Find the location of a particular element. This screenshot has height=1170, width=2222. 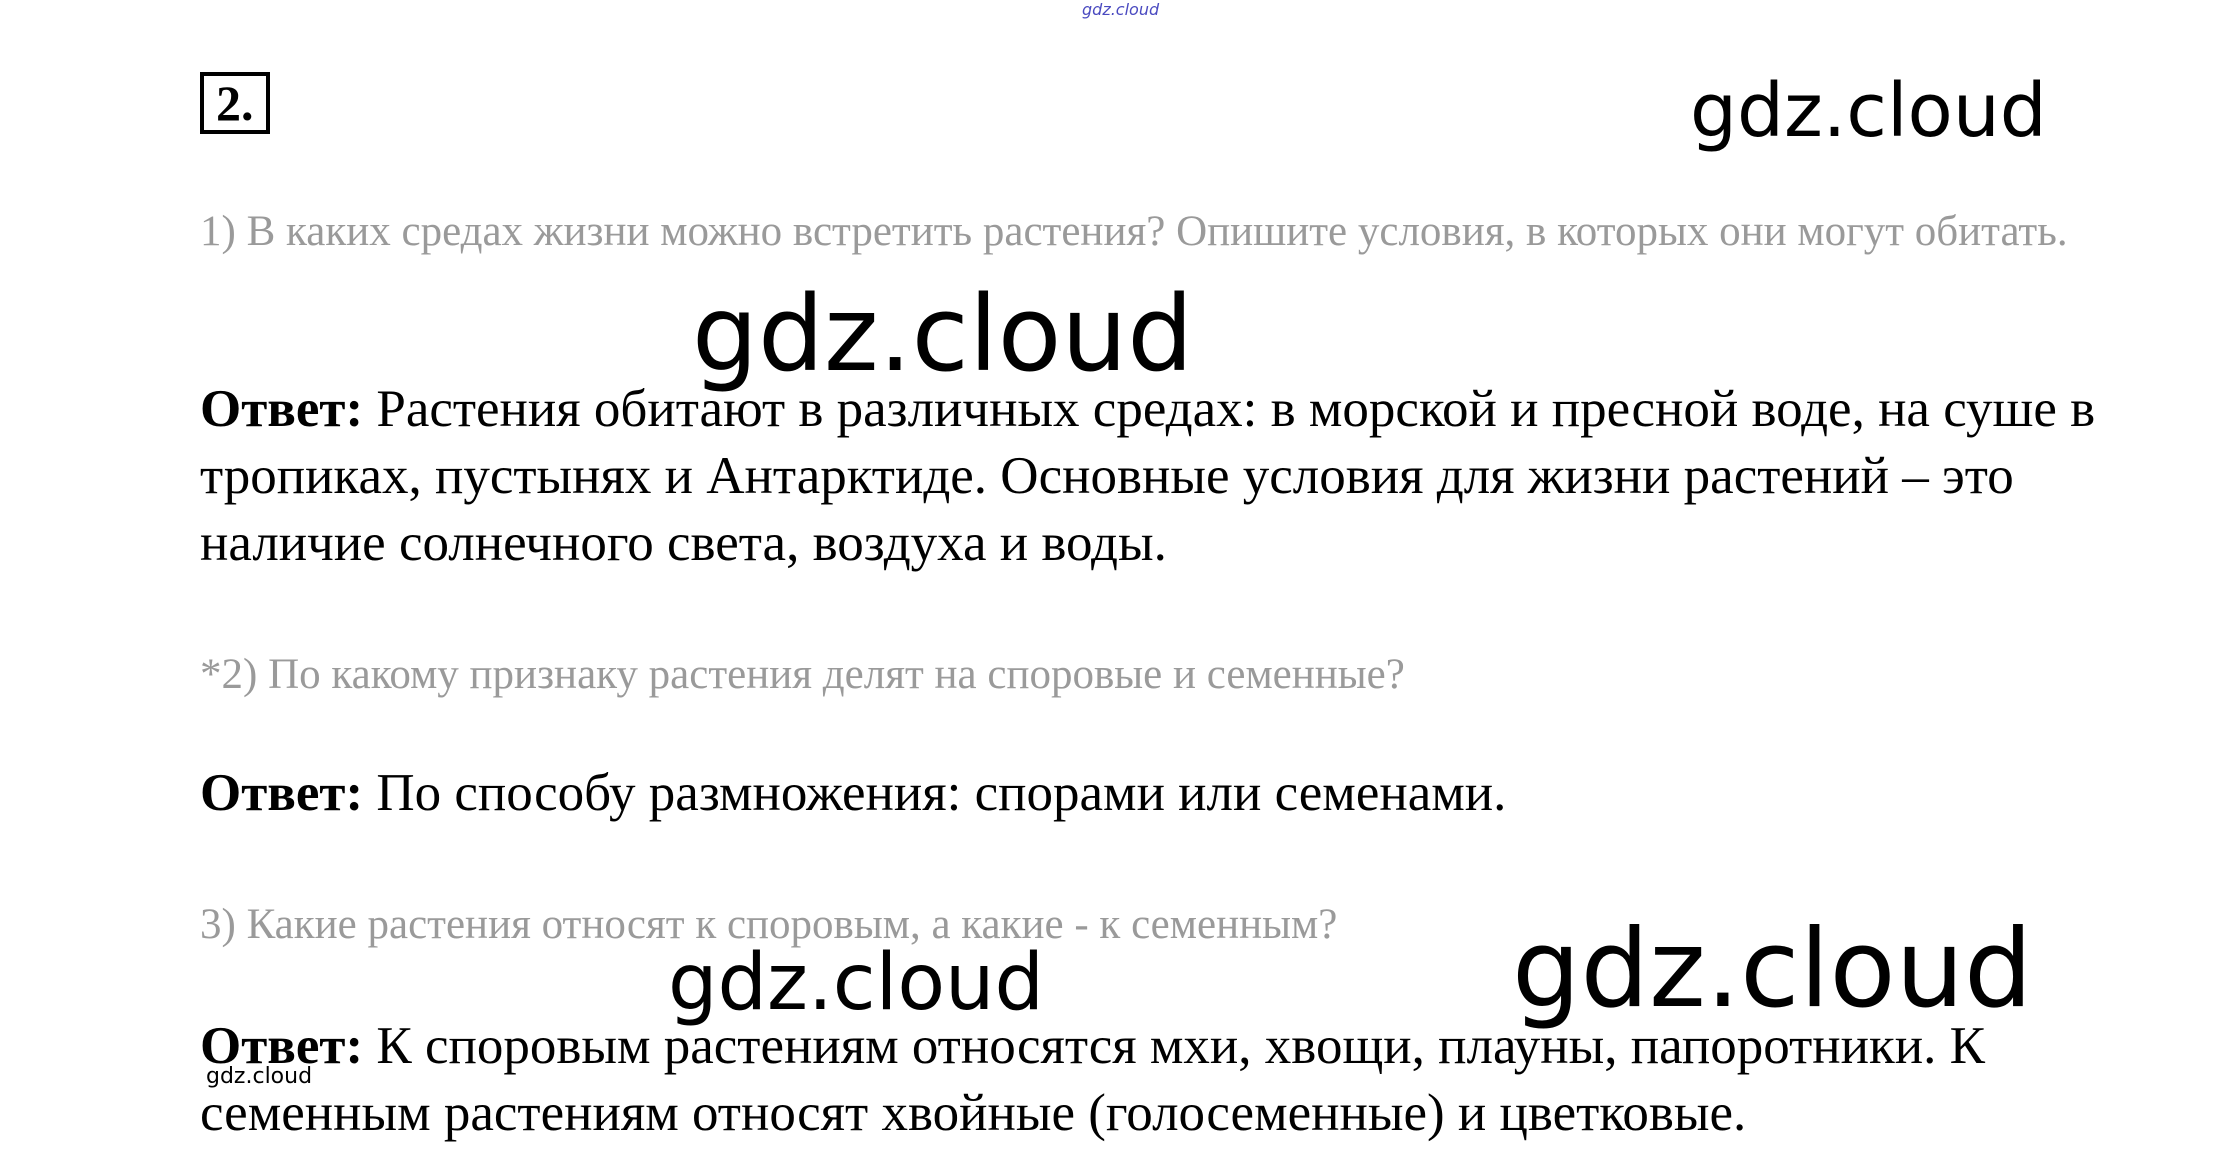

watermark-logo-small: gdz.cloud is located at coordinates (259, 1076).